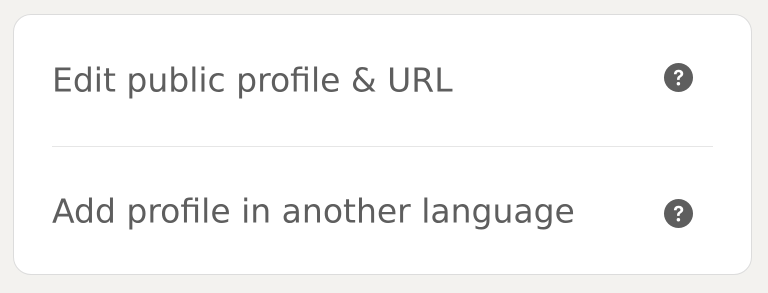  What do you see at coordinates (252, 80) in the screenshot?
I see `edit-public-profile-label: Edit public profile & URL` at bounding box center [252, 80].